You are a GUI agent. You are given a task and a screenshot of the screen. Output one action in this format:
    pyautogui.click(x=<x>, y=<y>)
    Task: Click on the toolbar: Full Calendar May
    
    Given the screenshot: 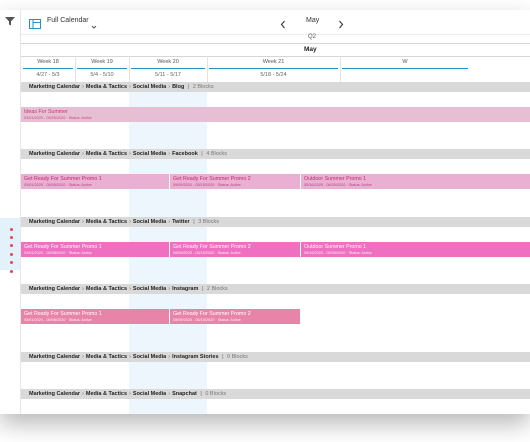 What is the action you would take?
    pyautogui.click(x=275, y=22)
    